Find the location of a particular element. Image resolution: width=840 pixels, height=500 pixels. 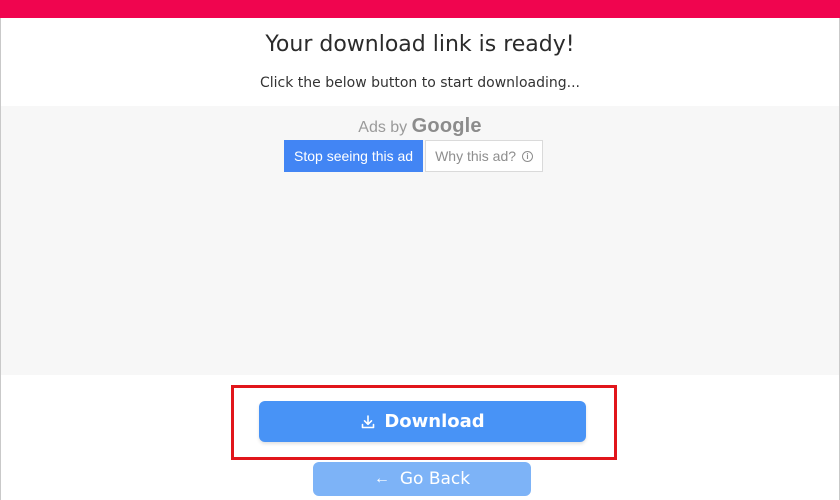

why-this-ad-label: Why this ad? is located at coordinates (476, 156).